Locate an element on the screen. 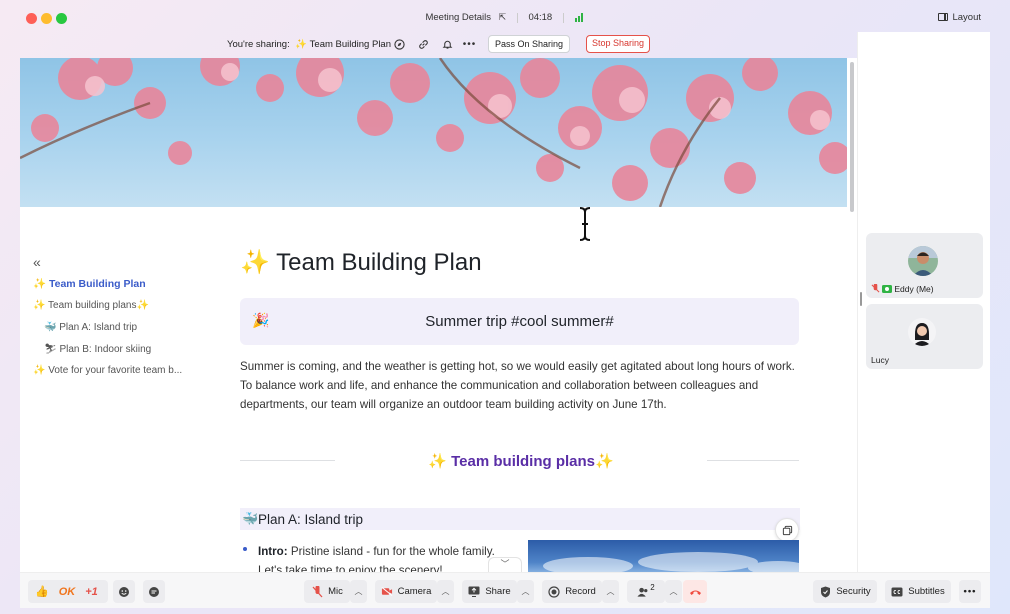 This screenshot has height=614, width=1010. share-screen-icon is located at coordinates (474, 592).